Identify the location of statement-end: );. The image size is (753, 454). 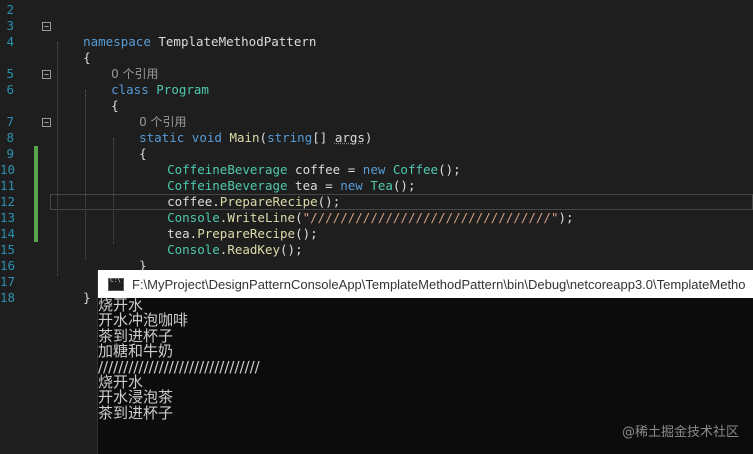
(566, 217).